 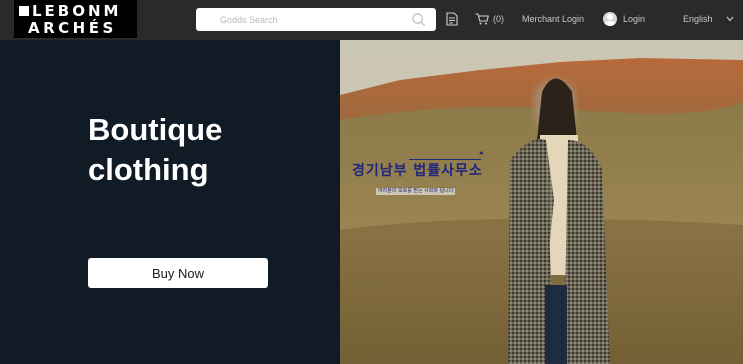 What do you see at coordinates (311, 19) in the screenshot?
I see `search-input` at bounding box center [311, 19].